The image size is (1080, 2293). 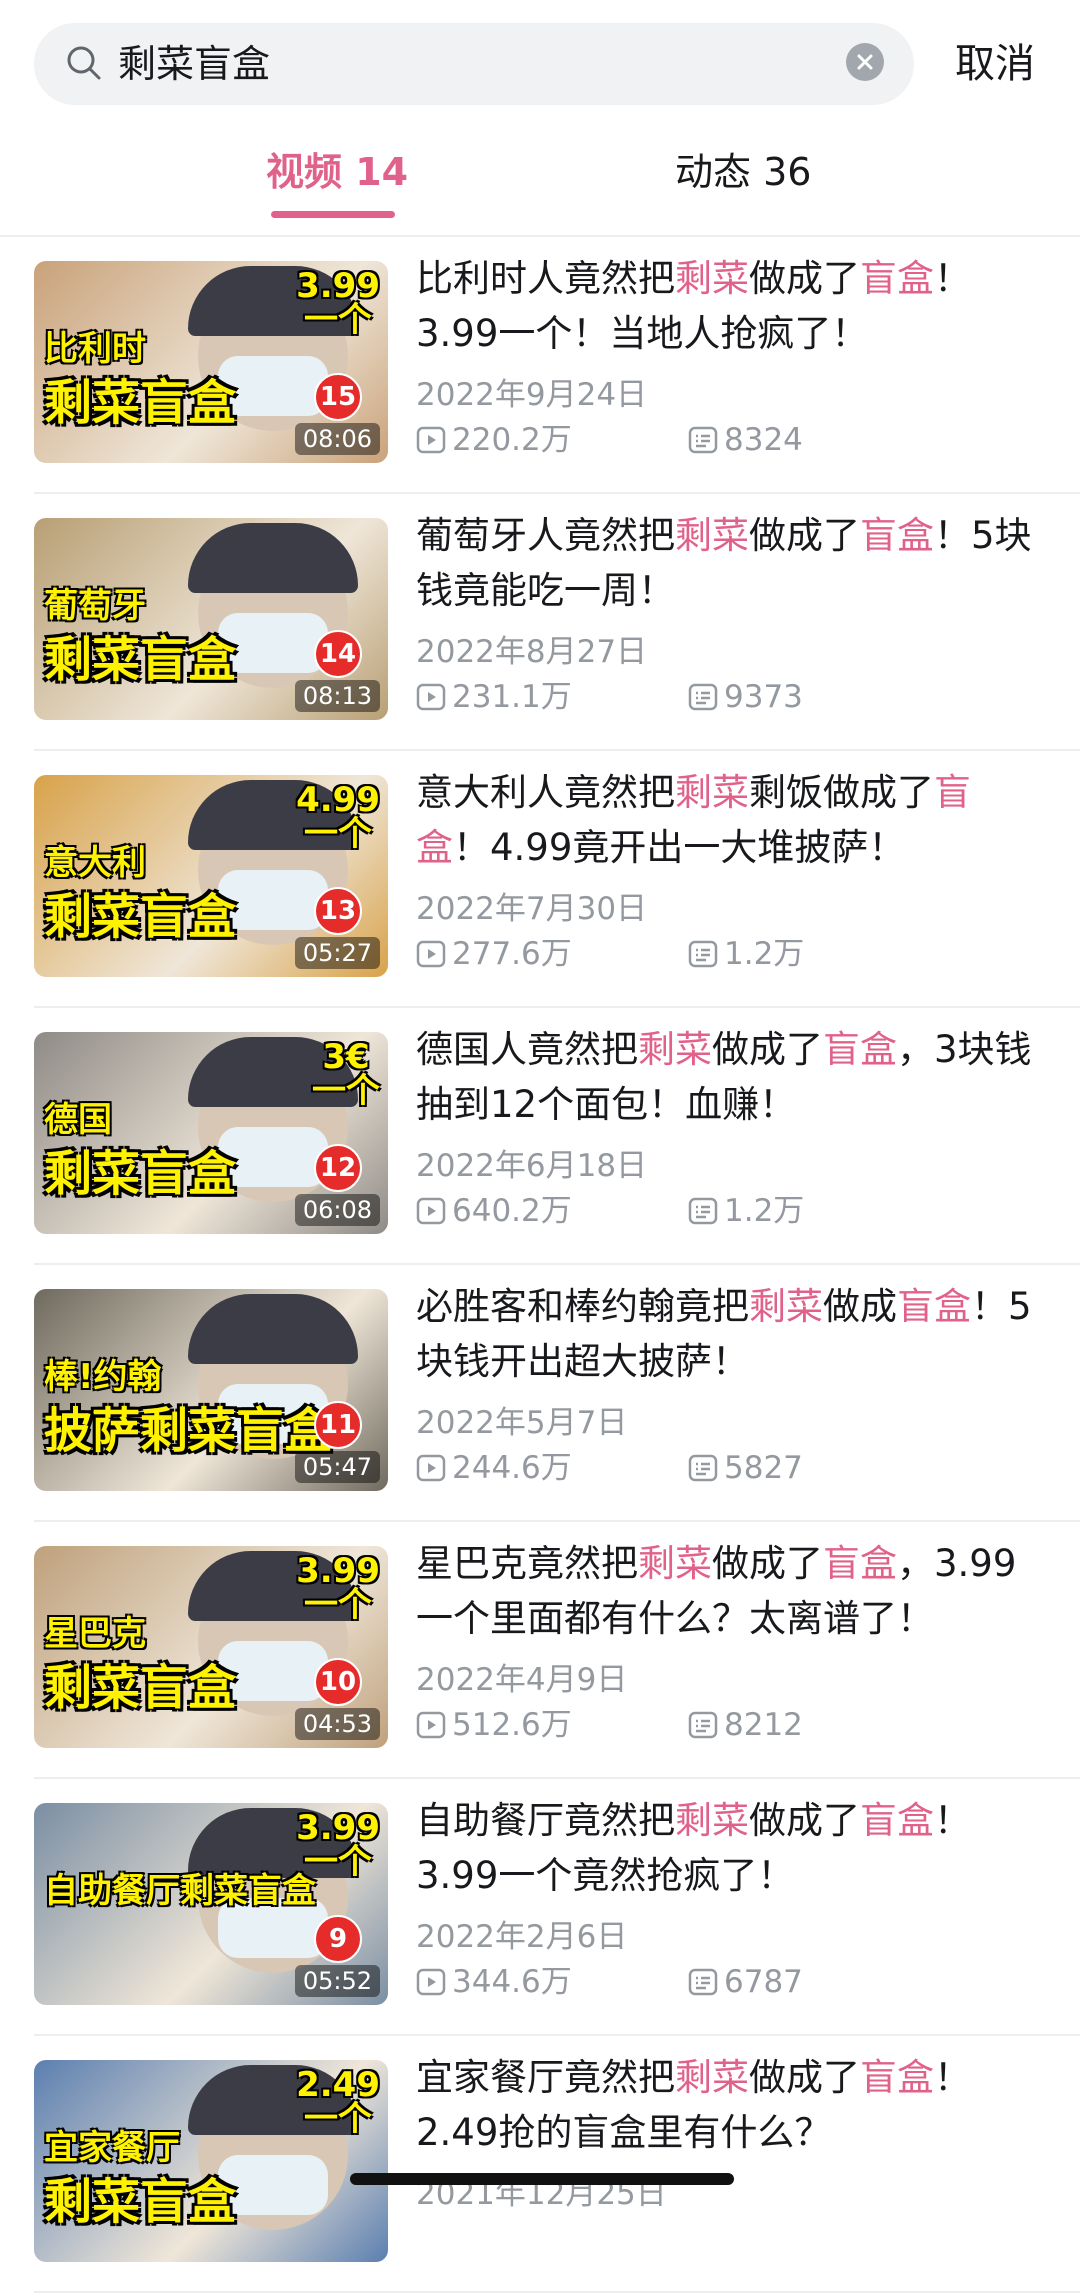 What do you see at coordinates (512, 1982) in the screenshot?
I see `play-count-value: 344.6万` at bounding box center [512, 1982].